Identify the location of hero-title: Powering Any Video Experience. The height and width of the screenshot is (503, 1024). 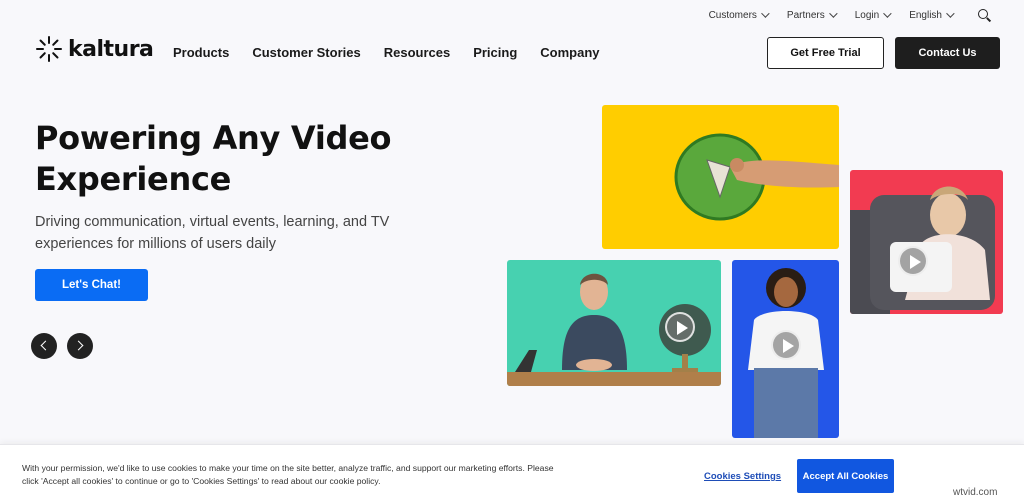
(245, 159).